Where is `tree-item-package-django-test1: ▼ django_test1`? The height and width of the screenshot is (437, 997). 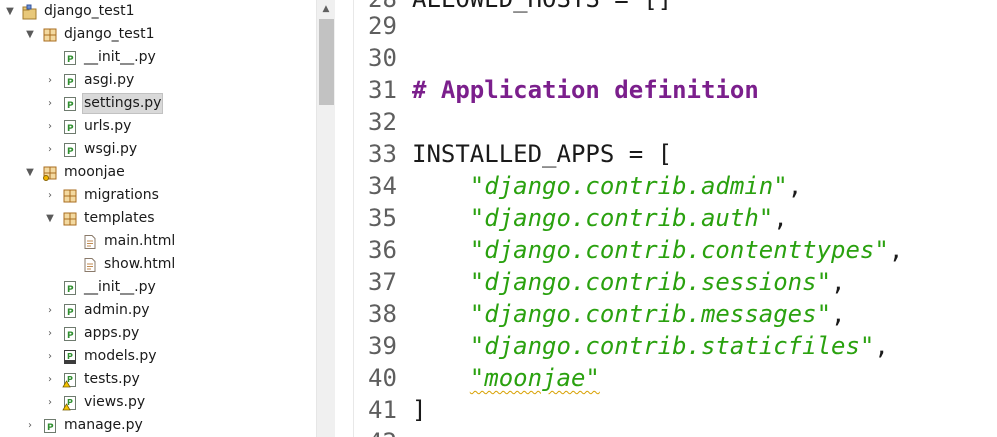
tree-item-package-django-test1: ▼ django_test1 is located at coordinates (158, 34).